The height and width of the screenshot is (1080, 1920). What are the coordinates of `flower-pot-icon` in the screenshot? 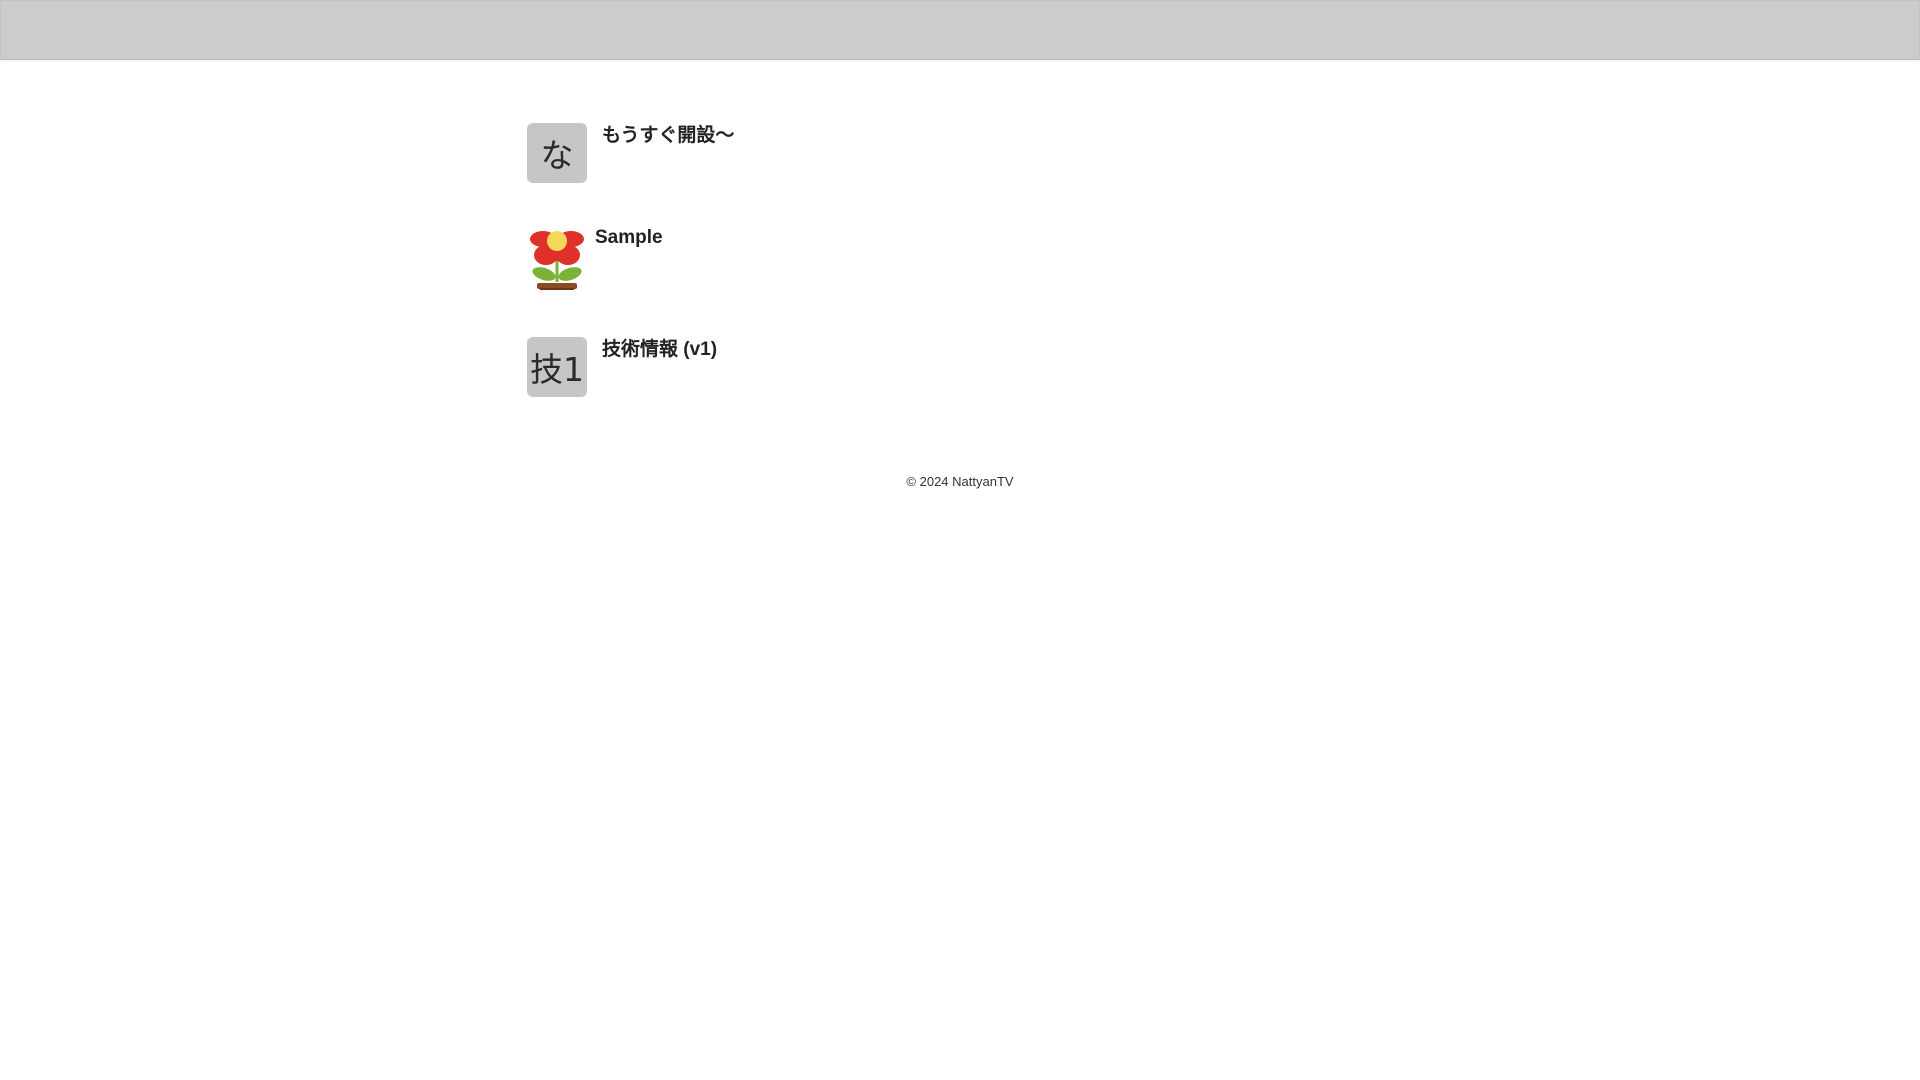 It's located at (557, 260).